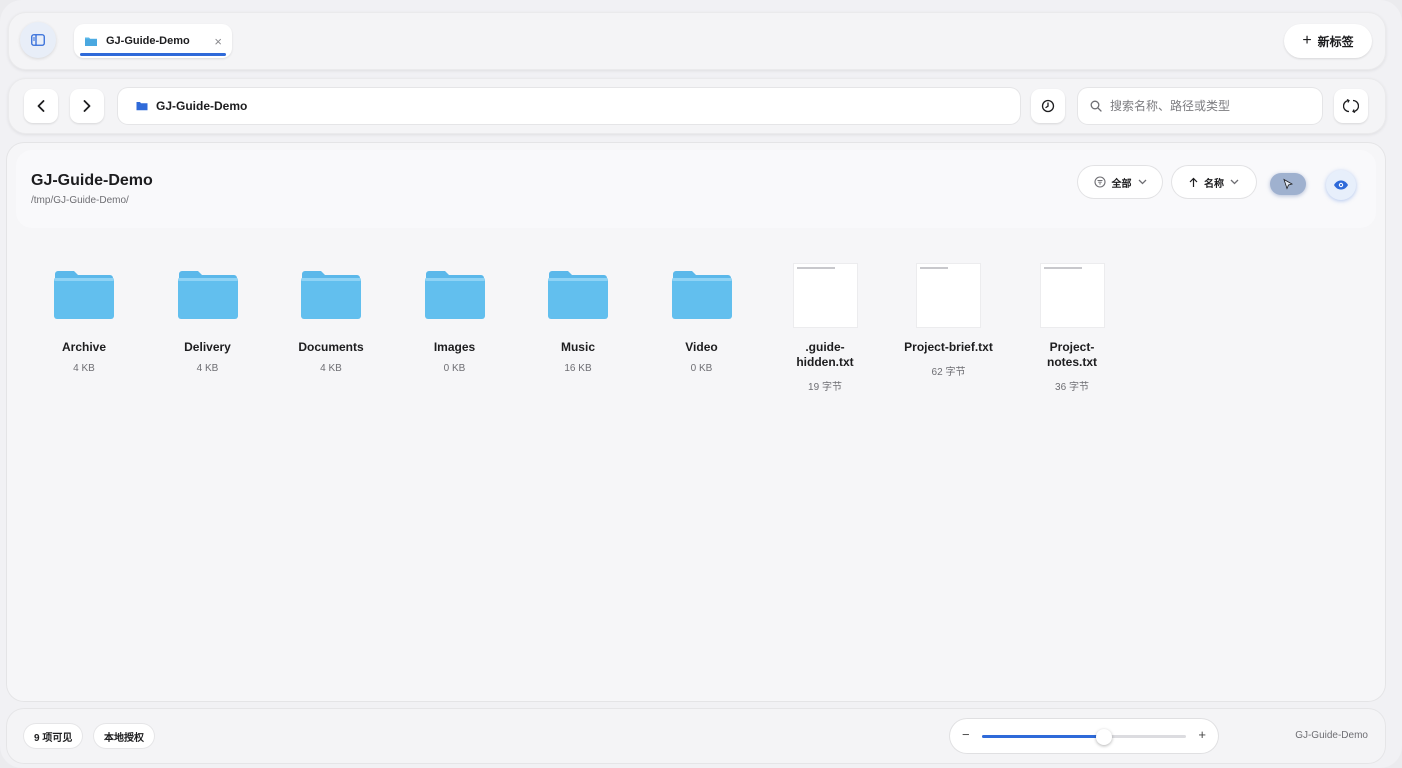 The width and height of the screenshot is (1402, 768). Describe the element at coordinates (454, 347) in the screenshot. I see `item-name: Images` at that location.